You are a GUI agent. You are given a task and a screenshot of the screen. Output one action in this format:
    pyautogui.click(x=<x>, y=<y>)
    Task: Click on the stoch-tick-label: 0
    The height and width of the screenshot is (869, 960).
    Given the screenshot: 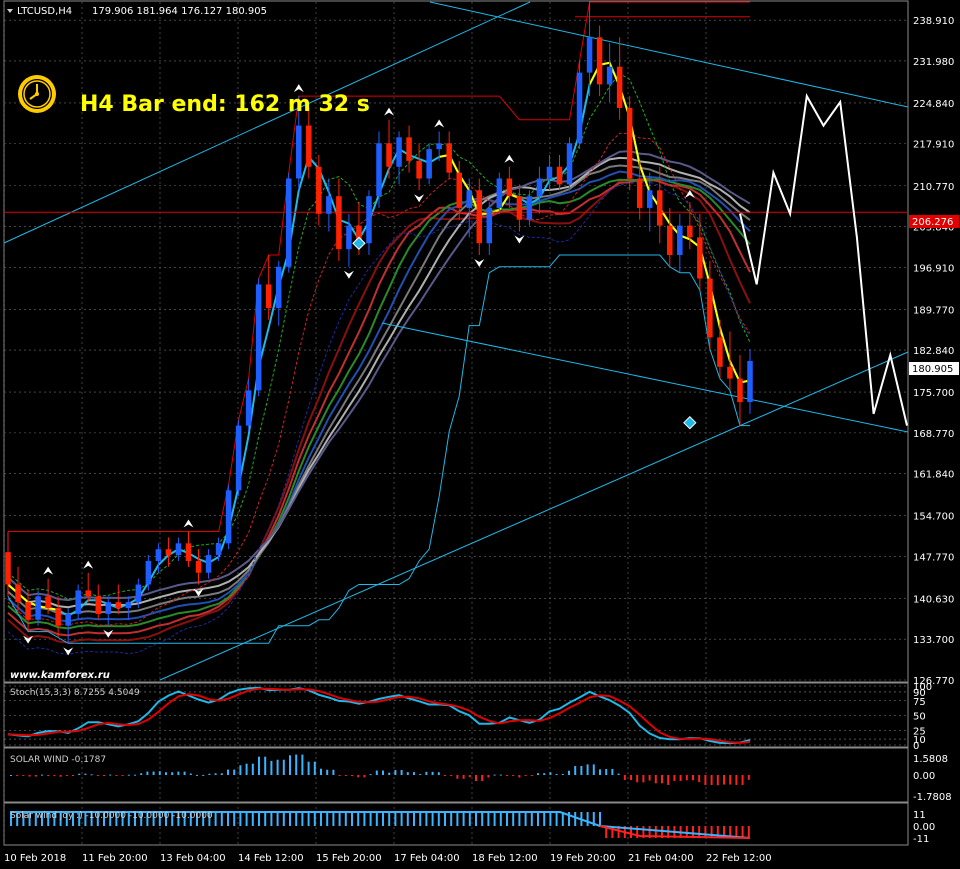 What is the action you would take?
    pyautogui.click(x=916, y=746)
    